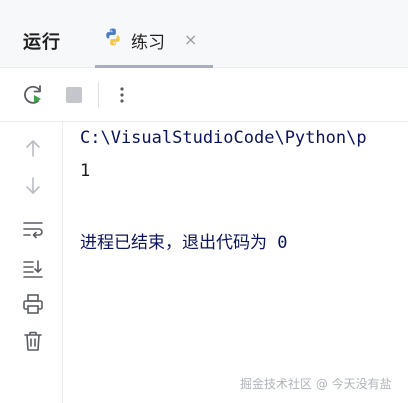 The image size is (408, 403). I want to click on arrow-up-icon, so click(33, 148).